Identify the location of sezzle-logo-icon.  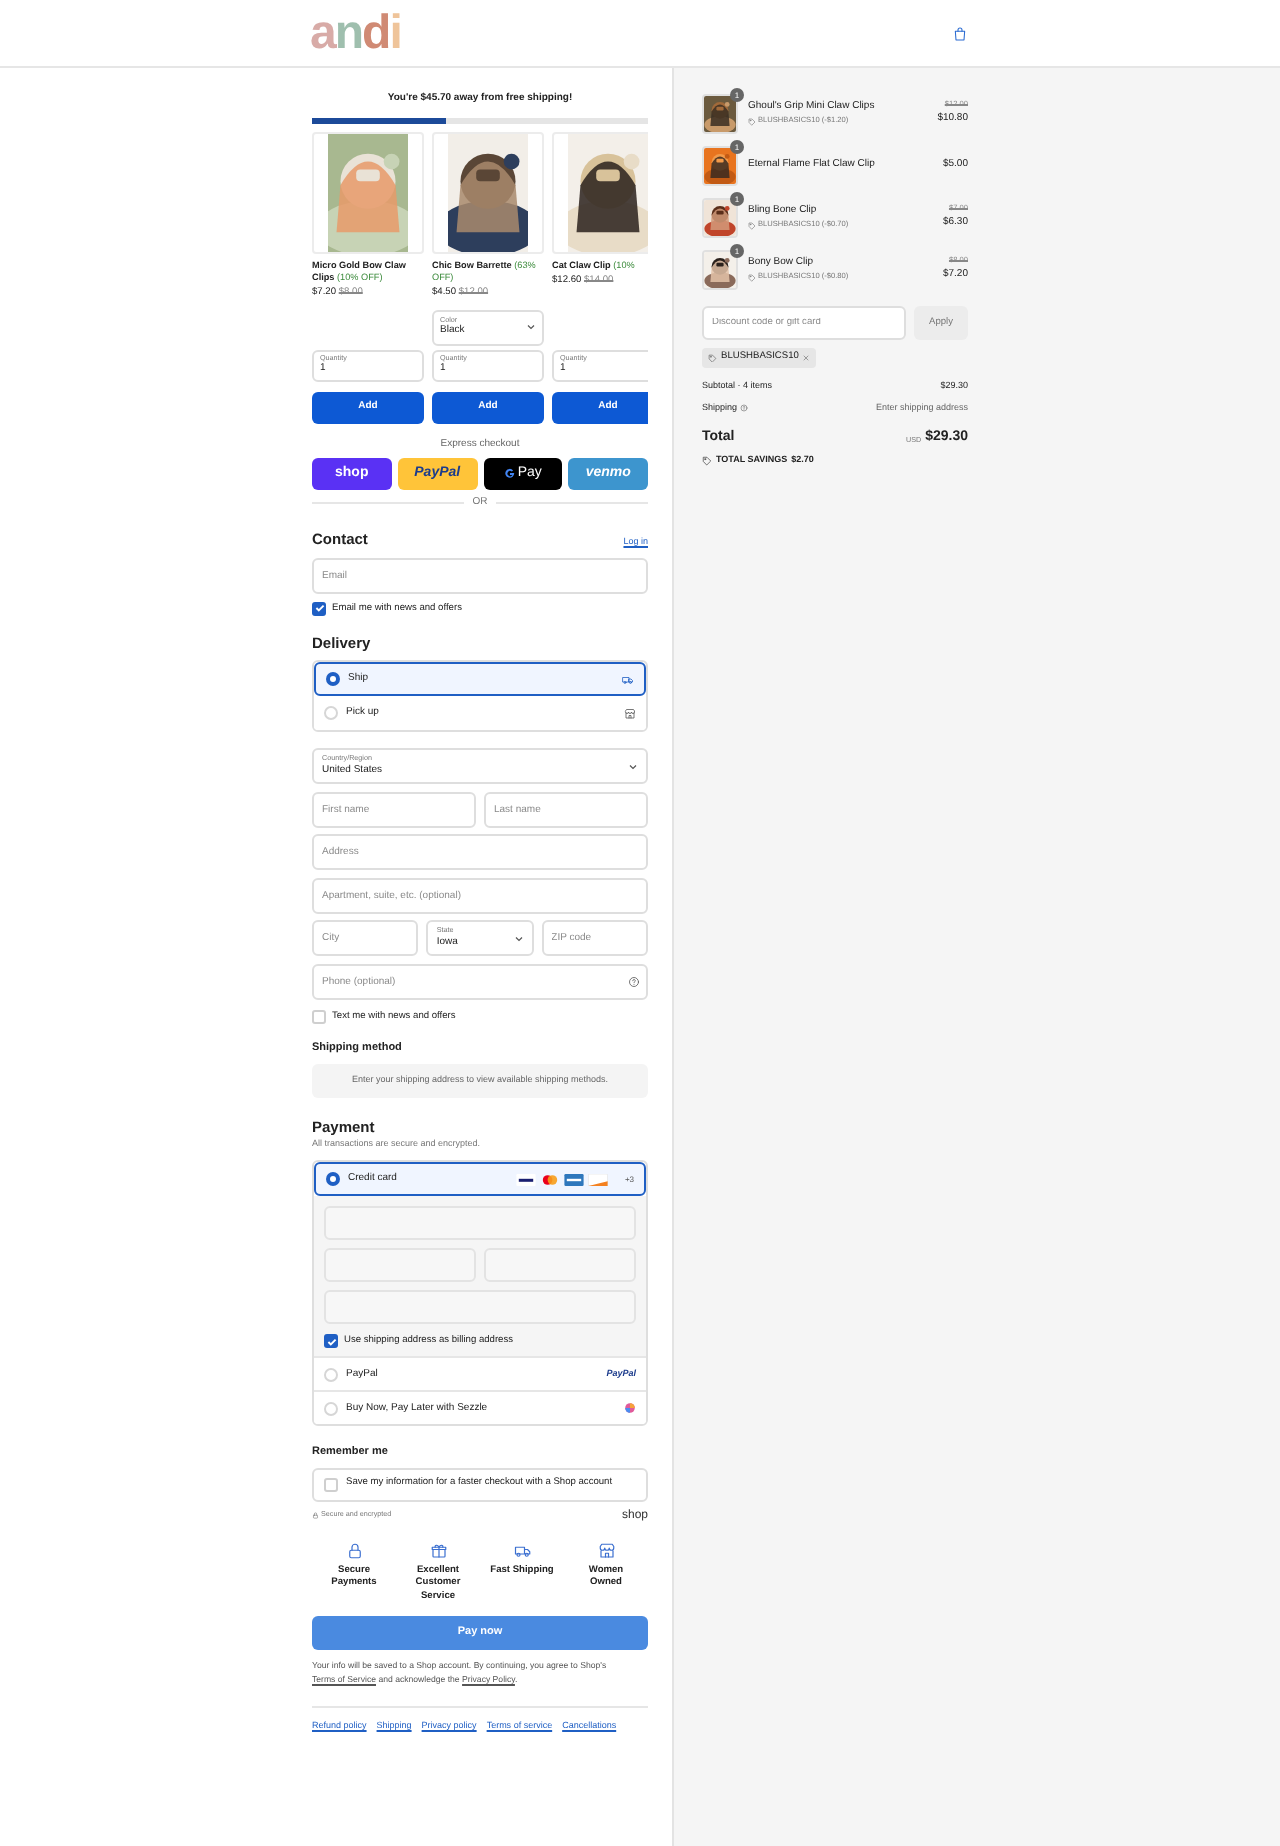
(630, 1408).